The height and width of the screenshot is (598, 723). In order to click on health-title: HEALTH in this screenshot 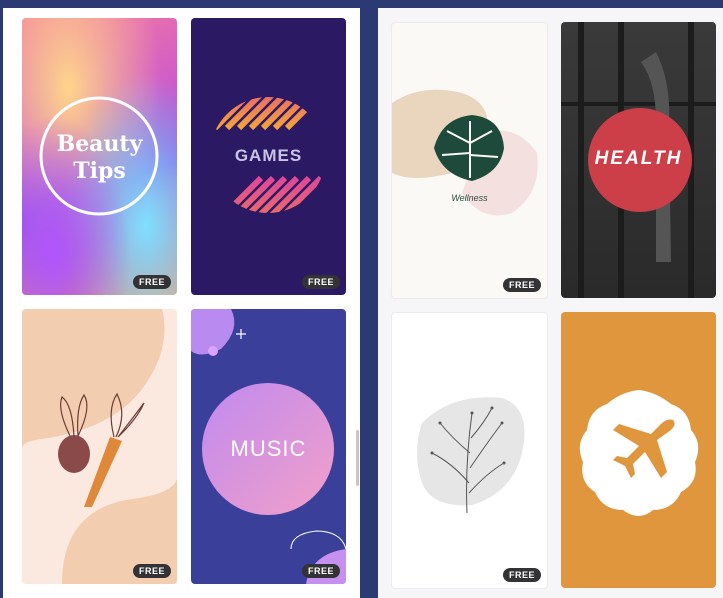, I will do `click(638, 158)`.